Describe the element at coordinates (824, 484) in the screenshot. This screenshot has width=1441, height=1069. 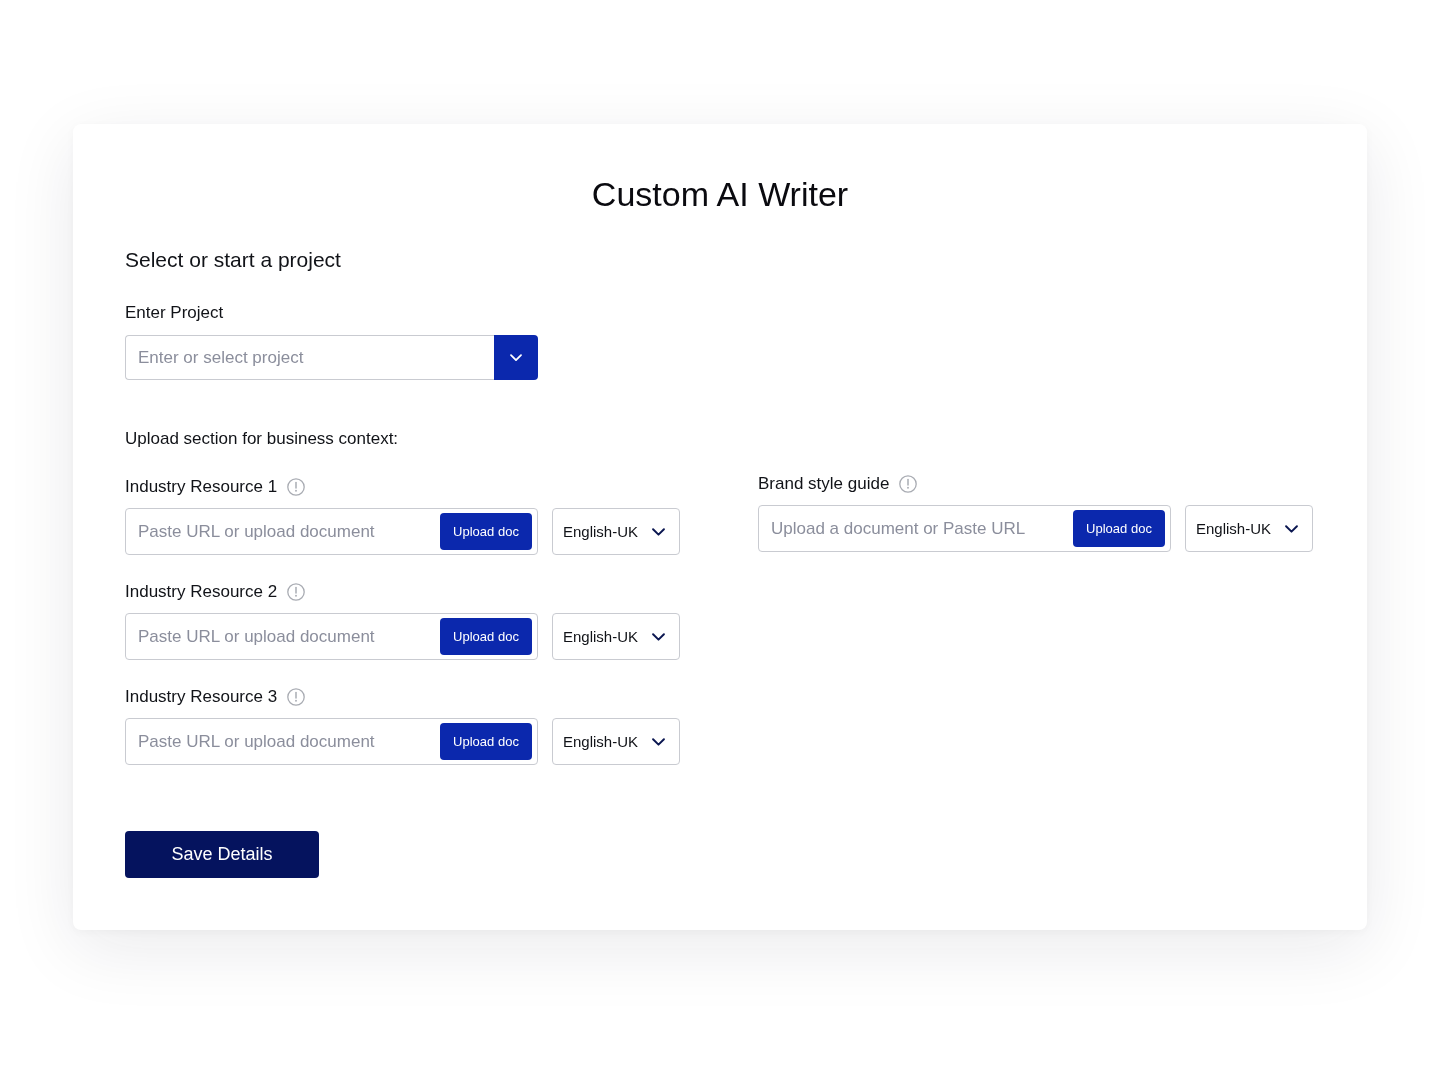
I see `field-label: Brand style guide` at that location.